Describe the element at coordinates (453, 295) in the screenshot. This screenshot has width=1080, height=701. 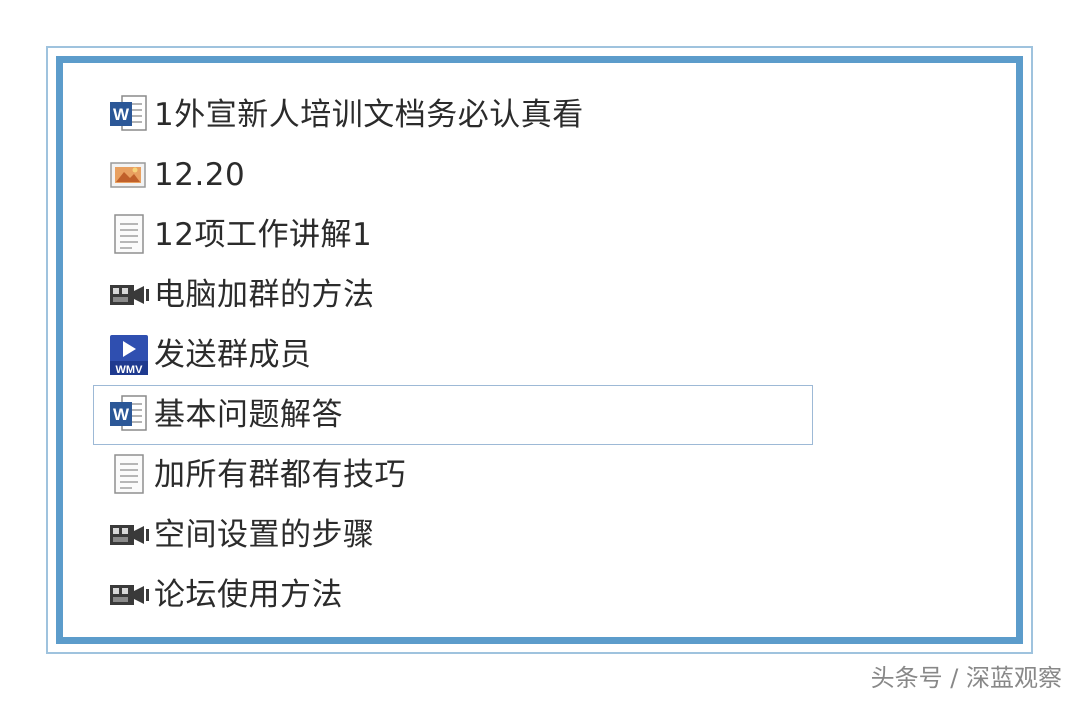
I see `file-item: 电脑加群的方法` at that location.